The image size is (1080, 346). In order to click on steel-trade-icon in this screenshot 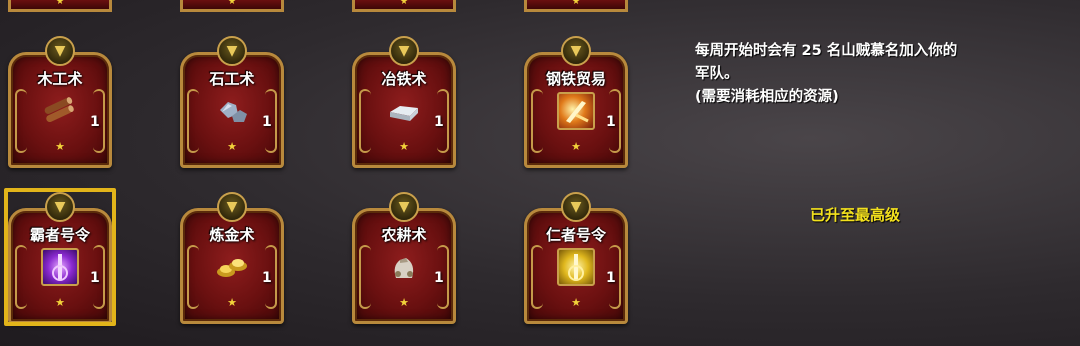, I will do `click(576, 111)`.